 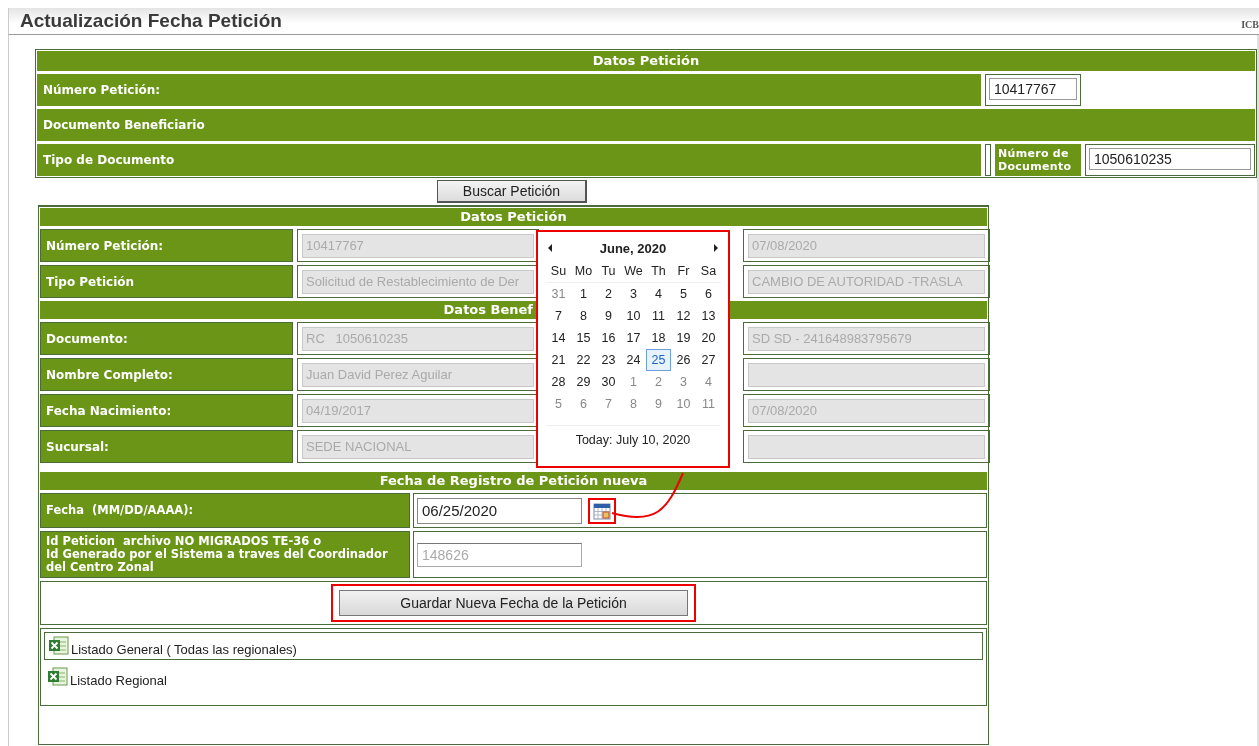 I want to click on calendar-day: 17, so click(x=633, y=338).